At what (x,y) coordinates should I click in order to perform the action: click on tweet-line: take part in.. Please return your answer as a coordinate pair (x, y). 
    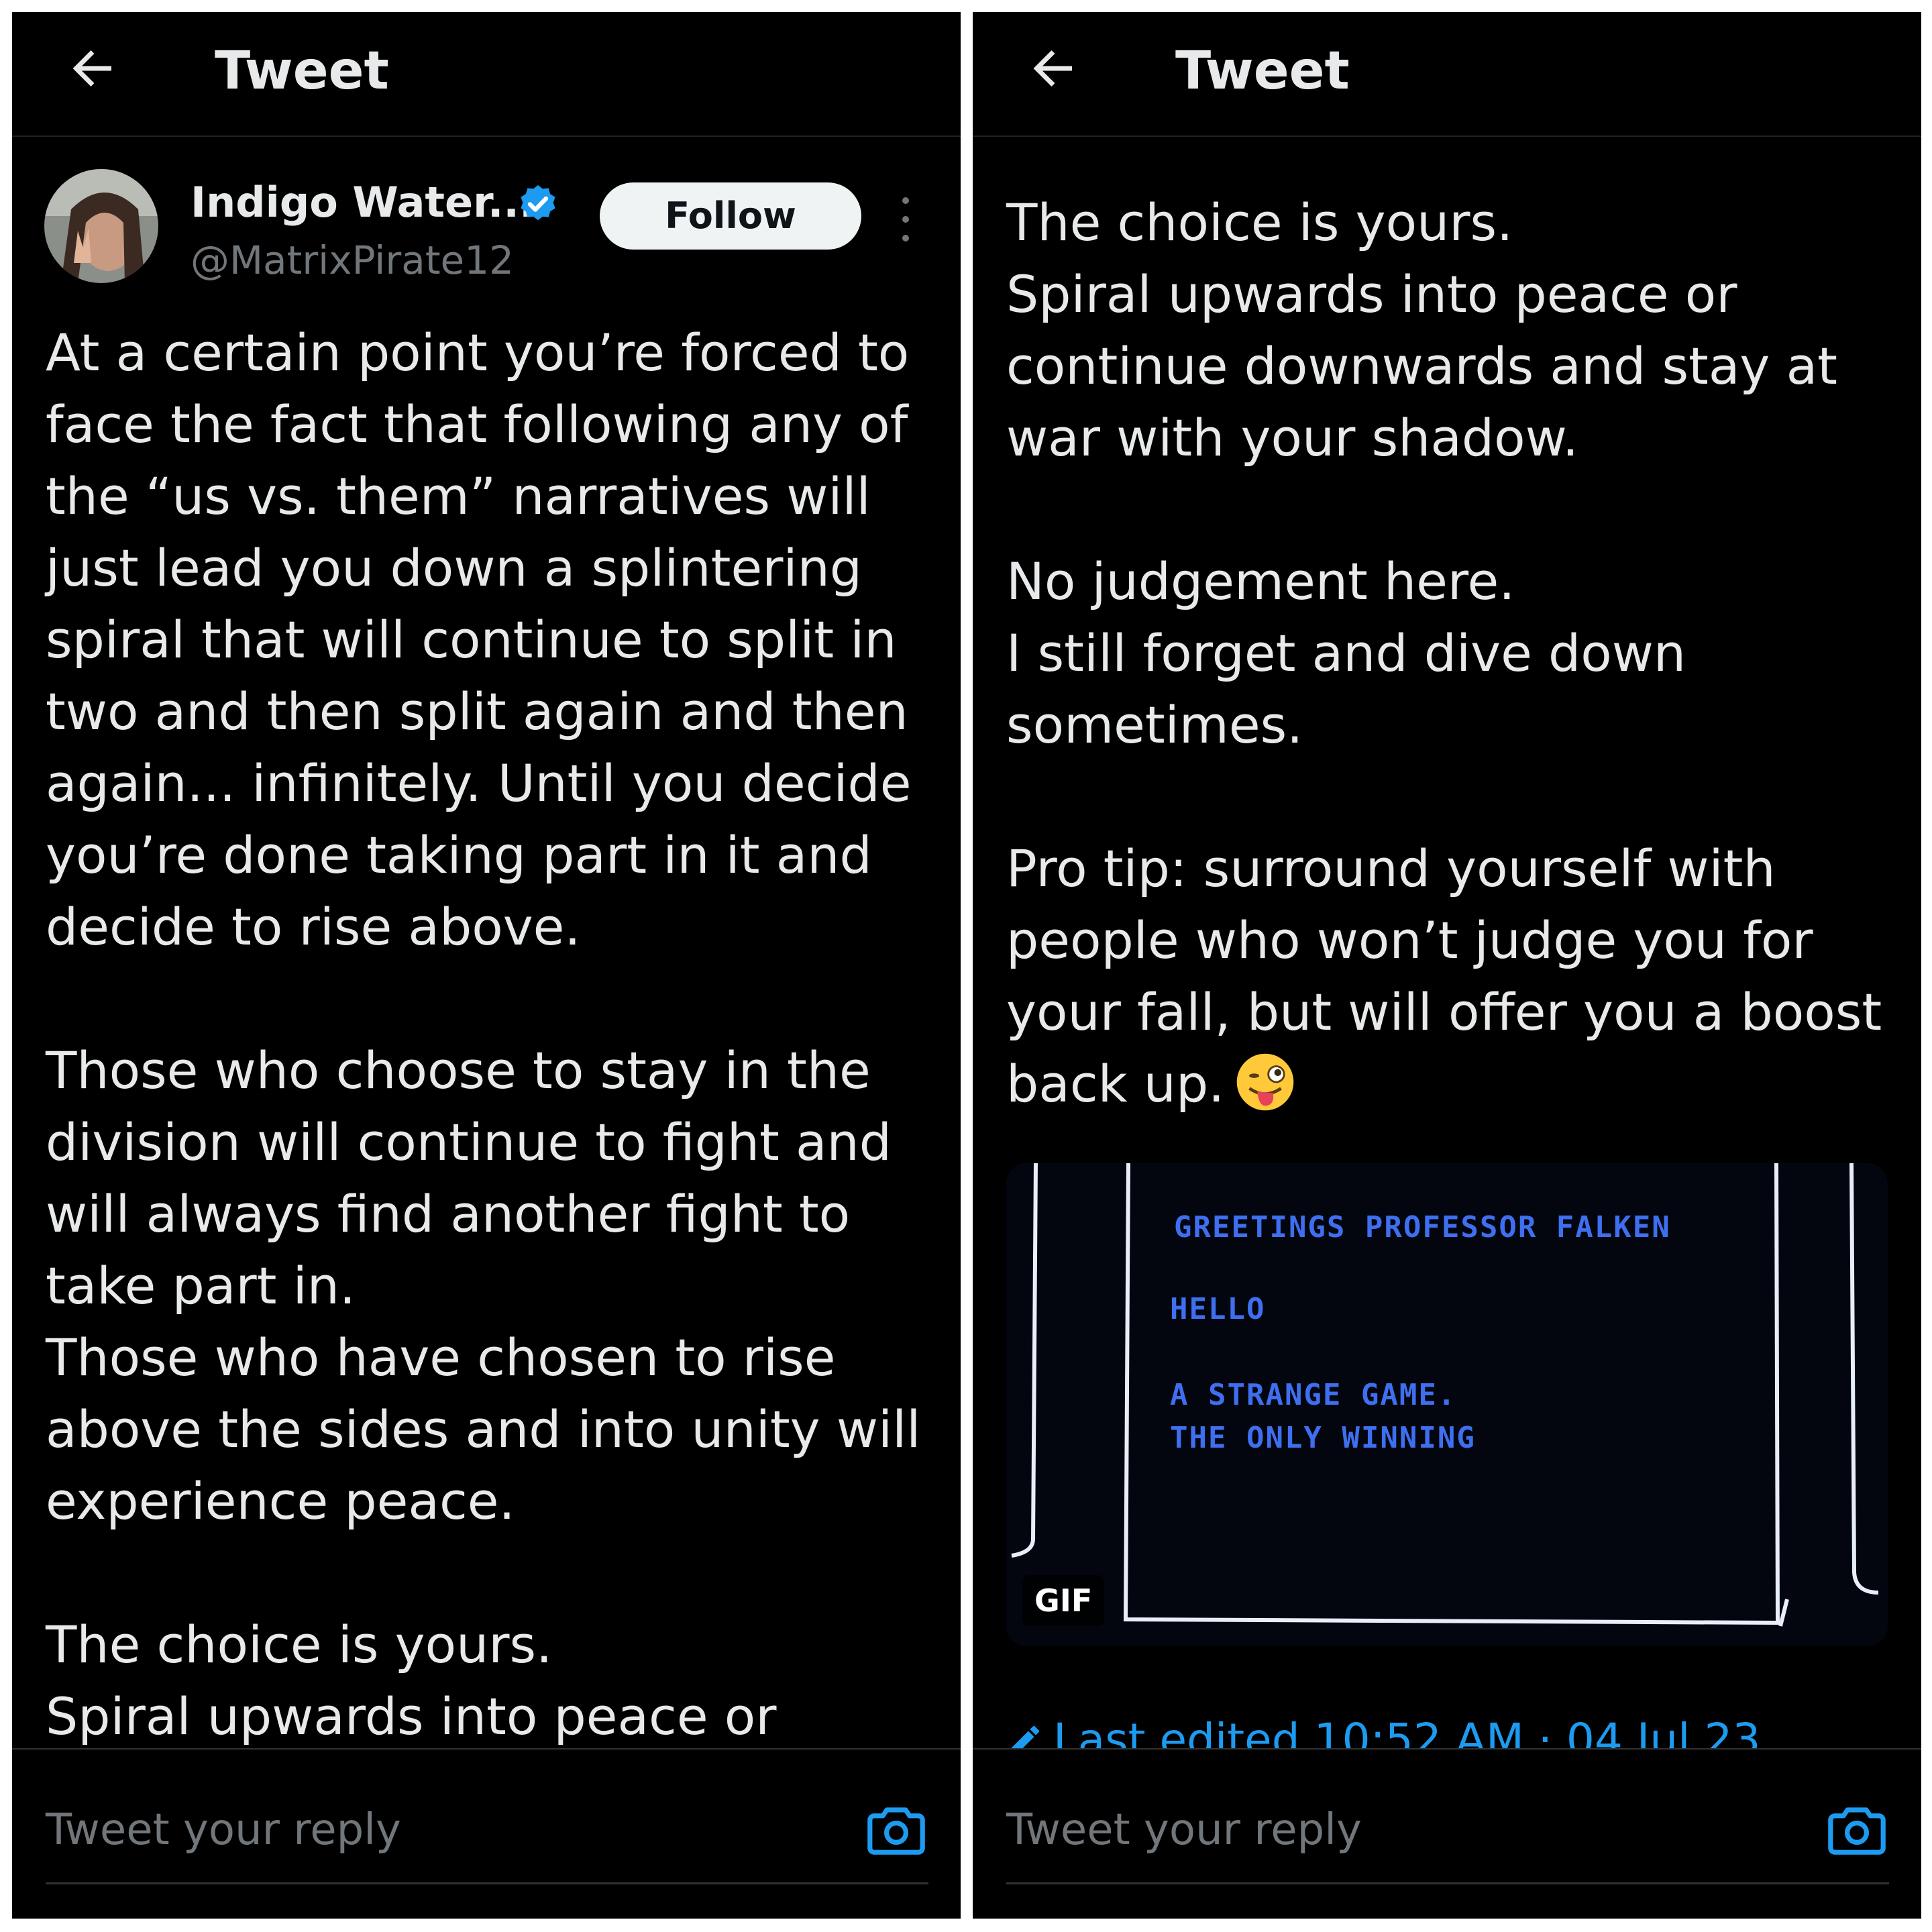
    Looking at the image, I should click on (201, 1286).